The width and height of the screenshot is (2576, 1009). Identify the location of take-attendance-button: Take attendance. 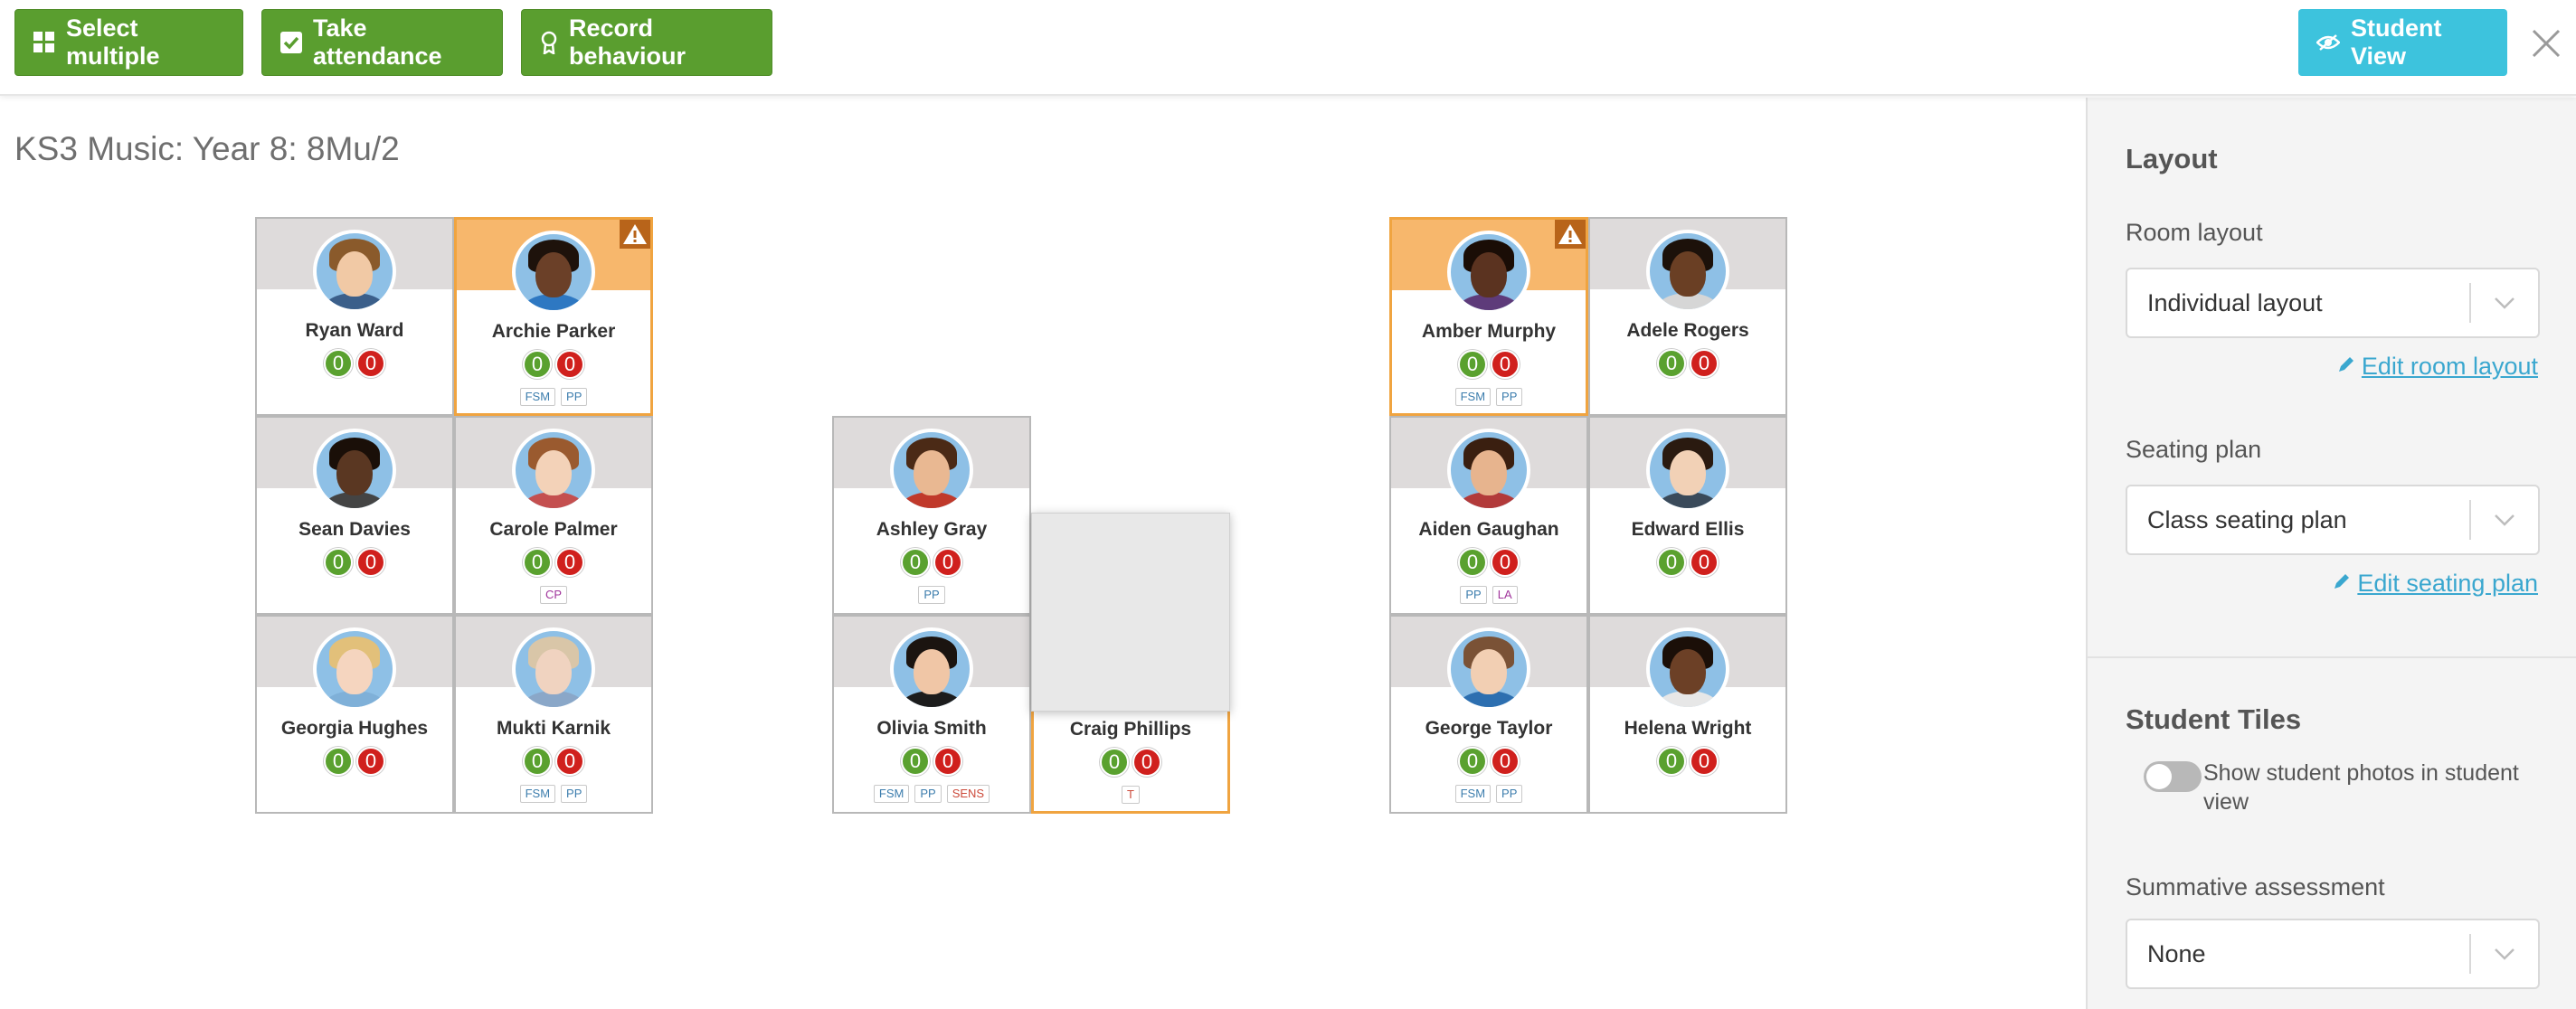
(382, 42).